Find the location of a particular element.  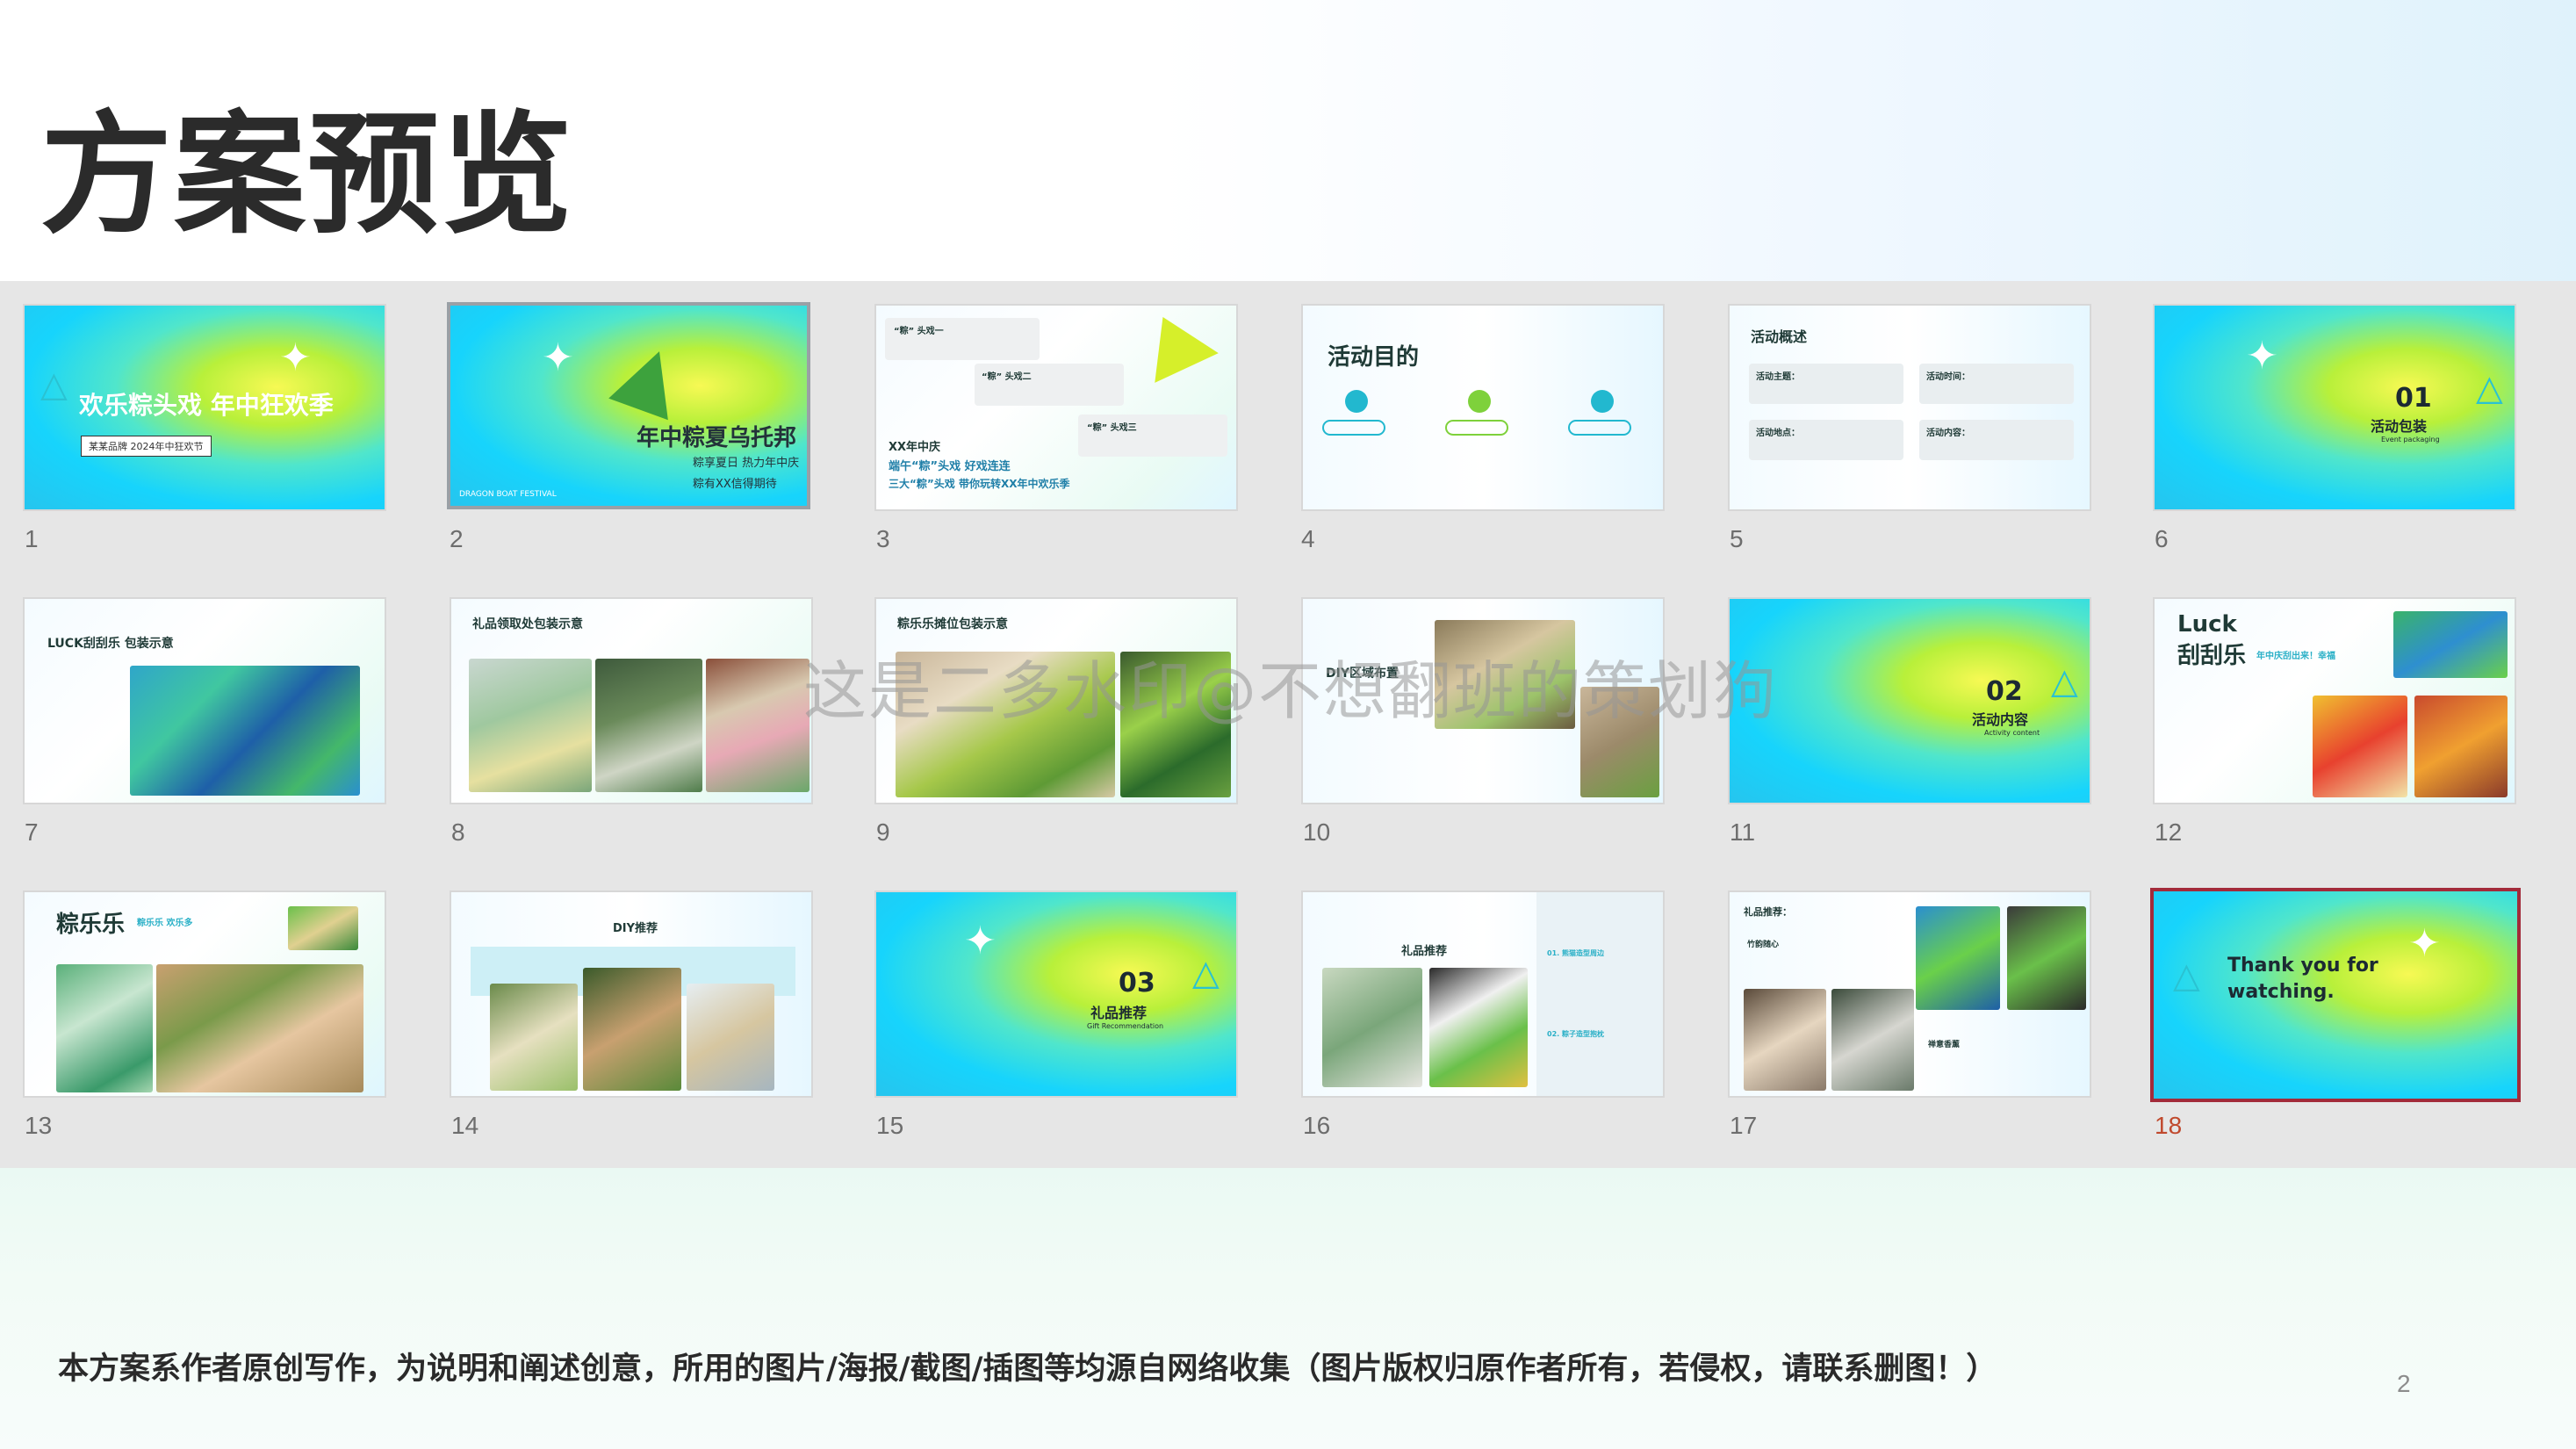

slide-tag: “粽” 头戏一 is located at coordinates (919, 332).